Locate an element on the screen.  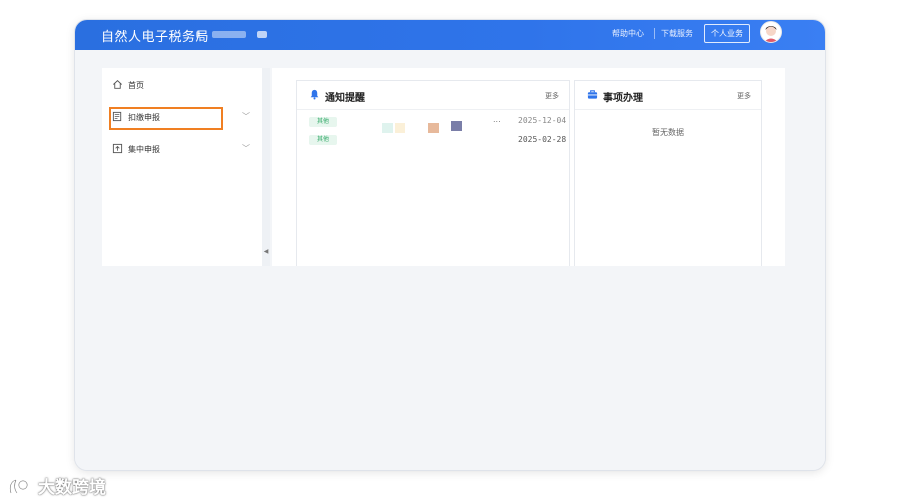
highlight-box is located at coordinates (166, 118).